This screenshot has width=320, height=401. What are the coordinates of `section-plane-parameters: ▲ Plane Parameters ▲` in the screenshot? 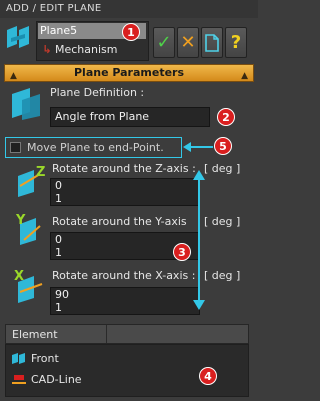 It's located at (129, 73).